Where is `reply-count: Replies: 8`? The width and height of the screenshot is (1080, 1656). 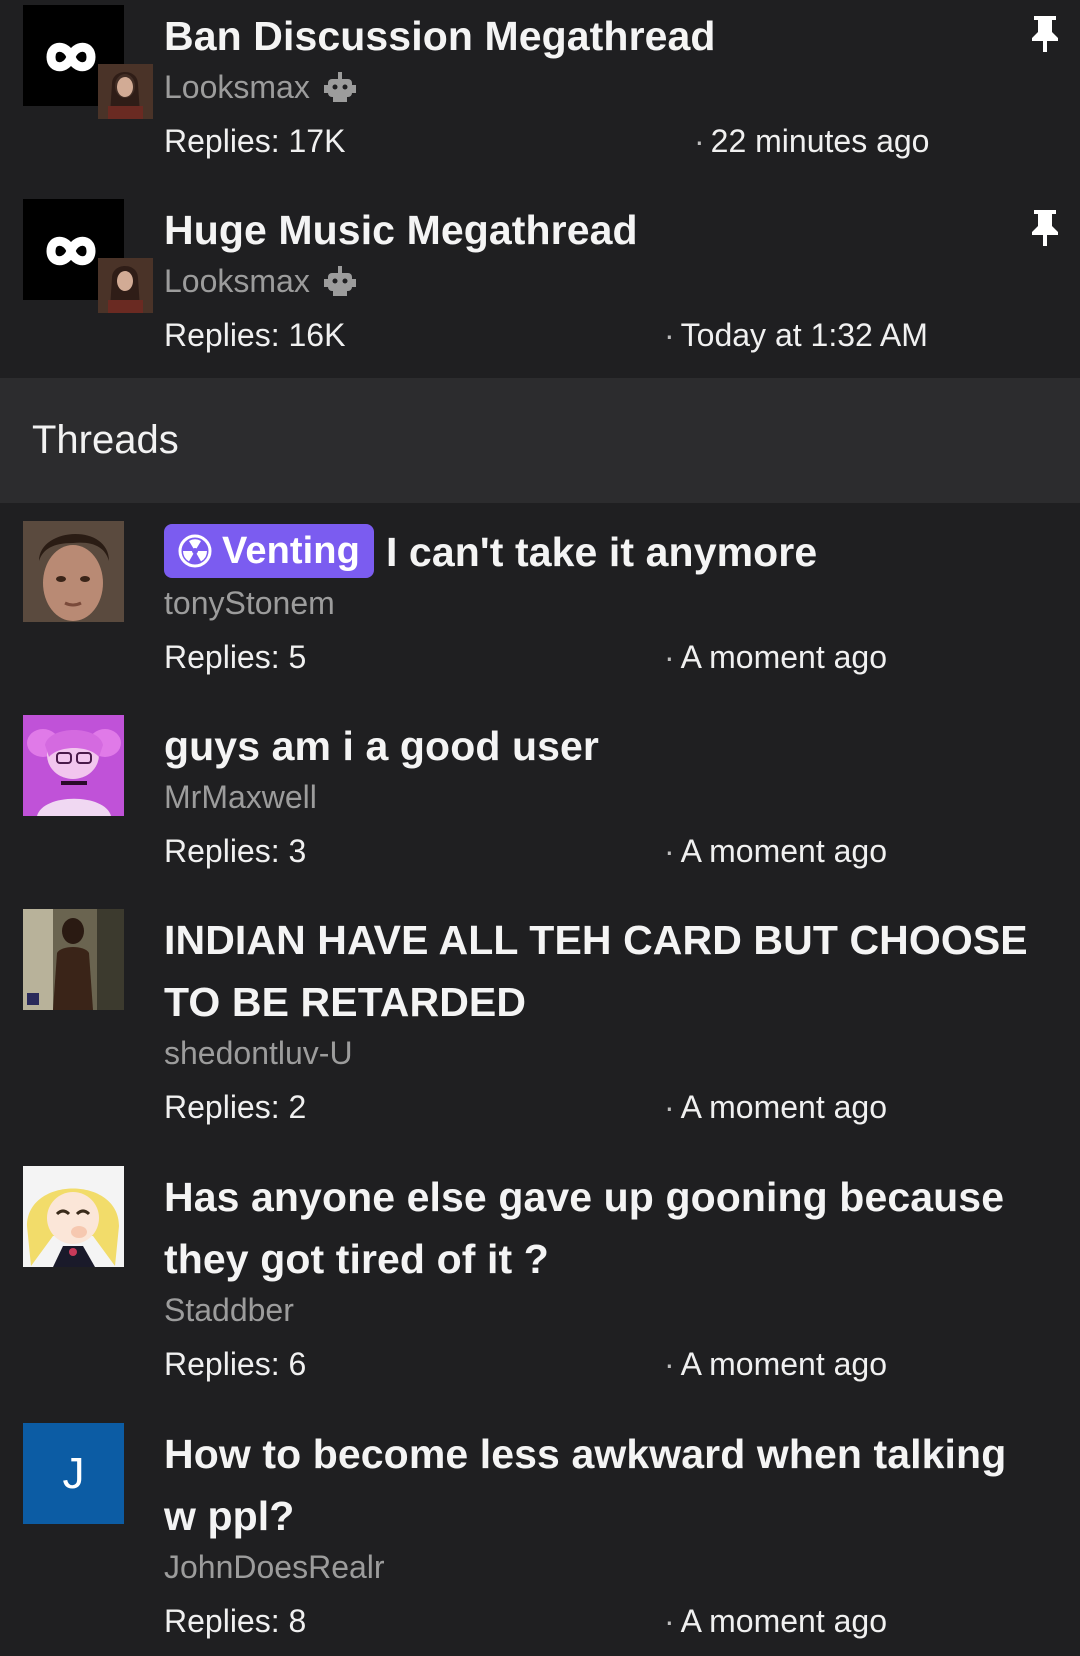
reply-count: Replies: 8 is located at coordinates (235, 1621).